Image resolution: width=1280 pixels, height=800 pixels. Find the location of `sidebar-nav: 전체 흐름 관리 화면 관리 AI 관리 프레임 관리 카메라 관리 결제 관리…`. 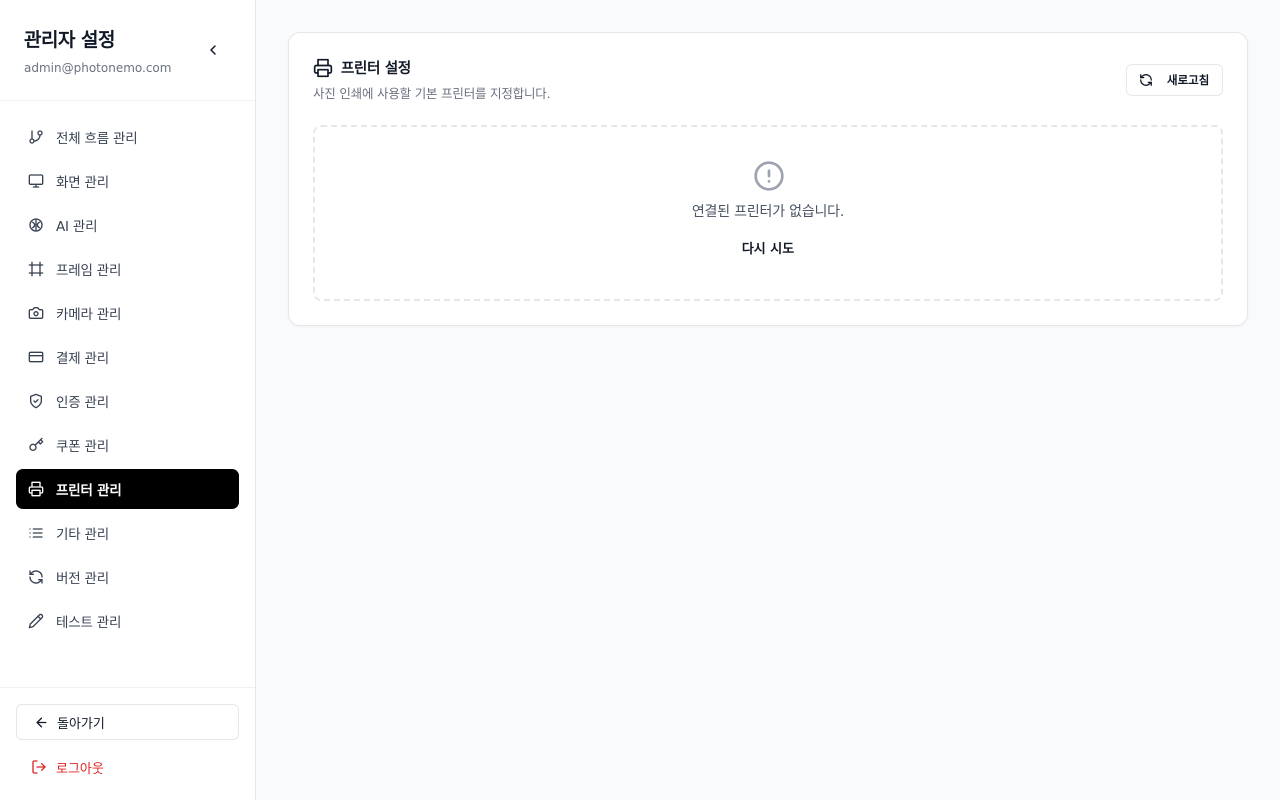

sidebar-nav: 전체 흐름 관리 화면 관리 AI 관리 프레임 관리 카메라 관리 결제 관리… is located at coordinates (127, 381).